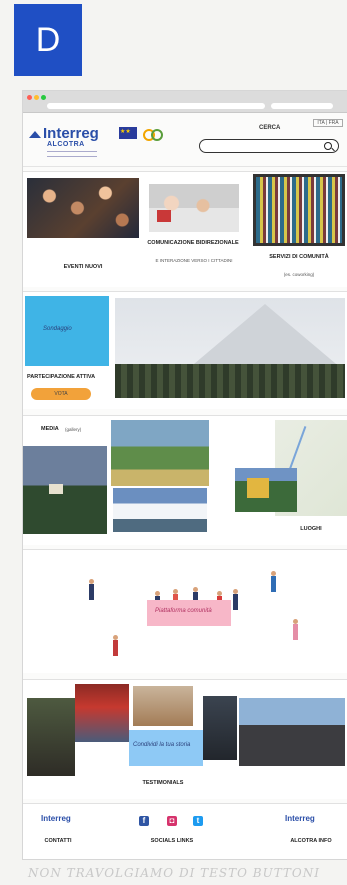 Image resolution: width=347 pixels, height=885 pixels. I want to click on section-participation: Sondaggio PARTECIPAZIONE ATTIVA VOTA, so click(185, 350).